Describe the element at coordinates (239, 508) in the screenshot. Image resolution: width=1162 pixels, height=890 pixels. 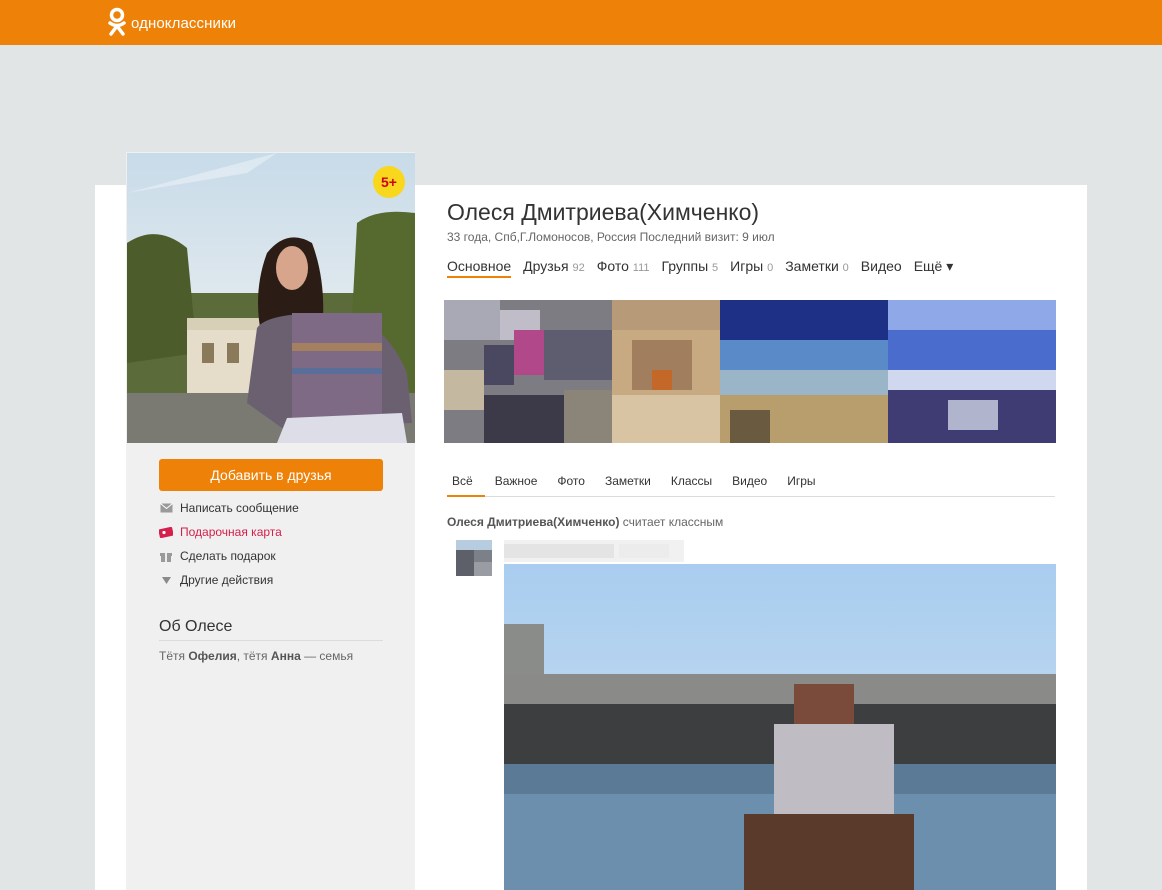
I see `write-message-label: Написать сообщение` at that location.